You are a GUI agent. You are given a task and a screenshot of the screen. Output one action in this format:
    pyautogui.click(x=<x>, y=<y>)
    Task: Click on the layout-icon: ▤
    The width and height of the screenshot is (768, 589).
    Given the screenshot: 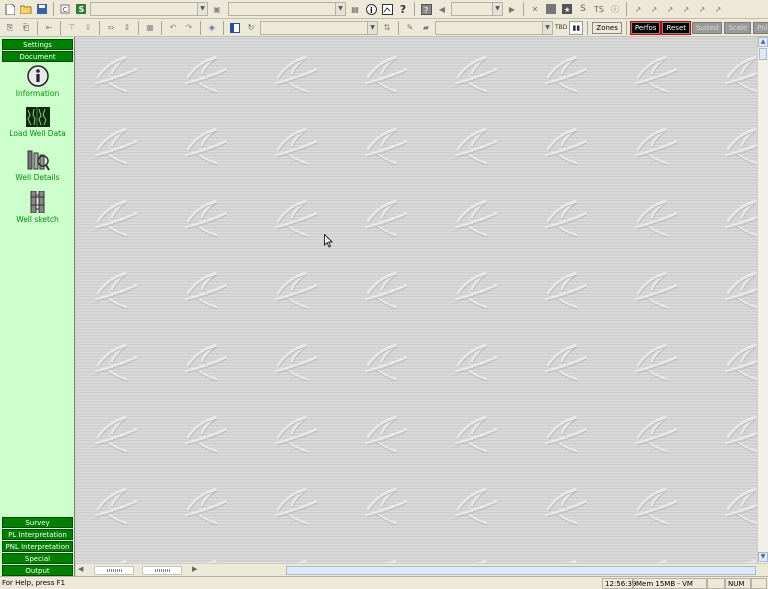 What is the action you would take?
    pyautogui.click(x=355, y=9)
    